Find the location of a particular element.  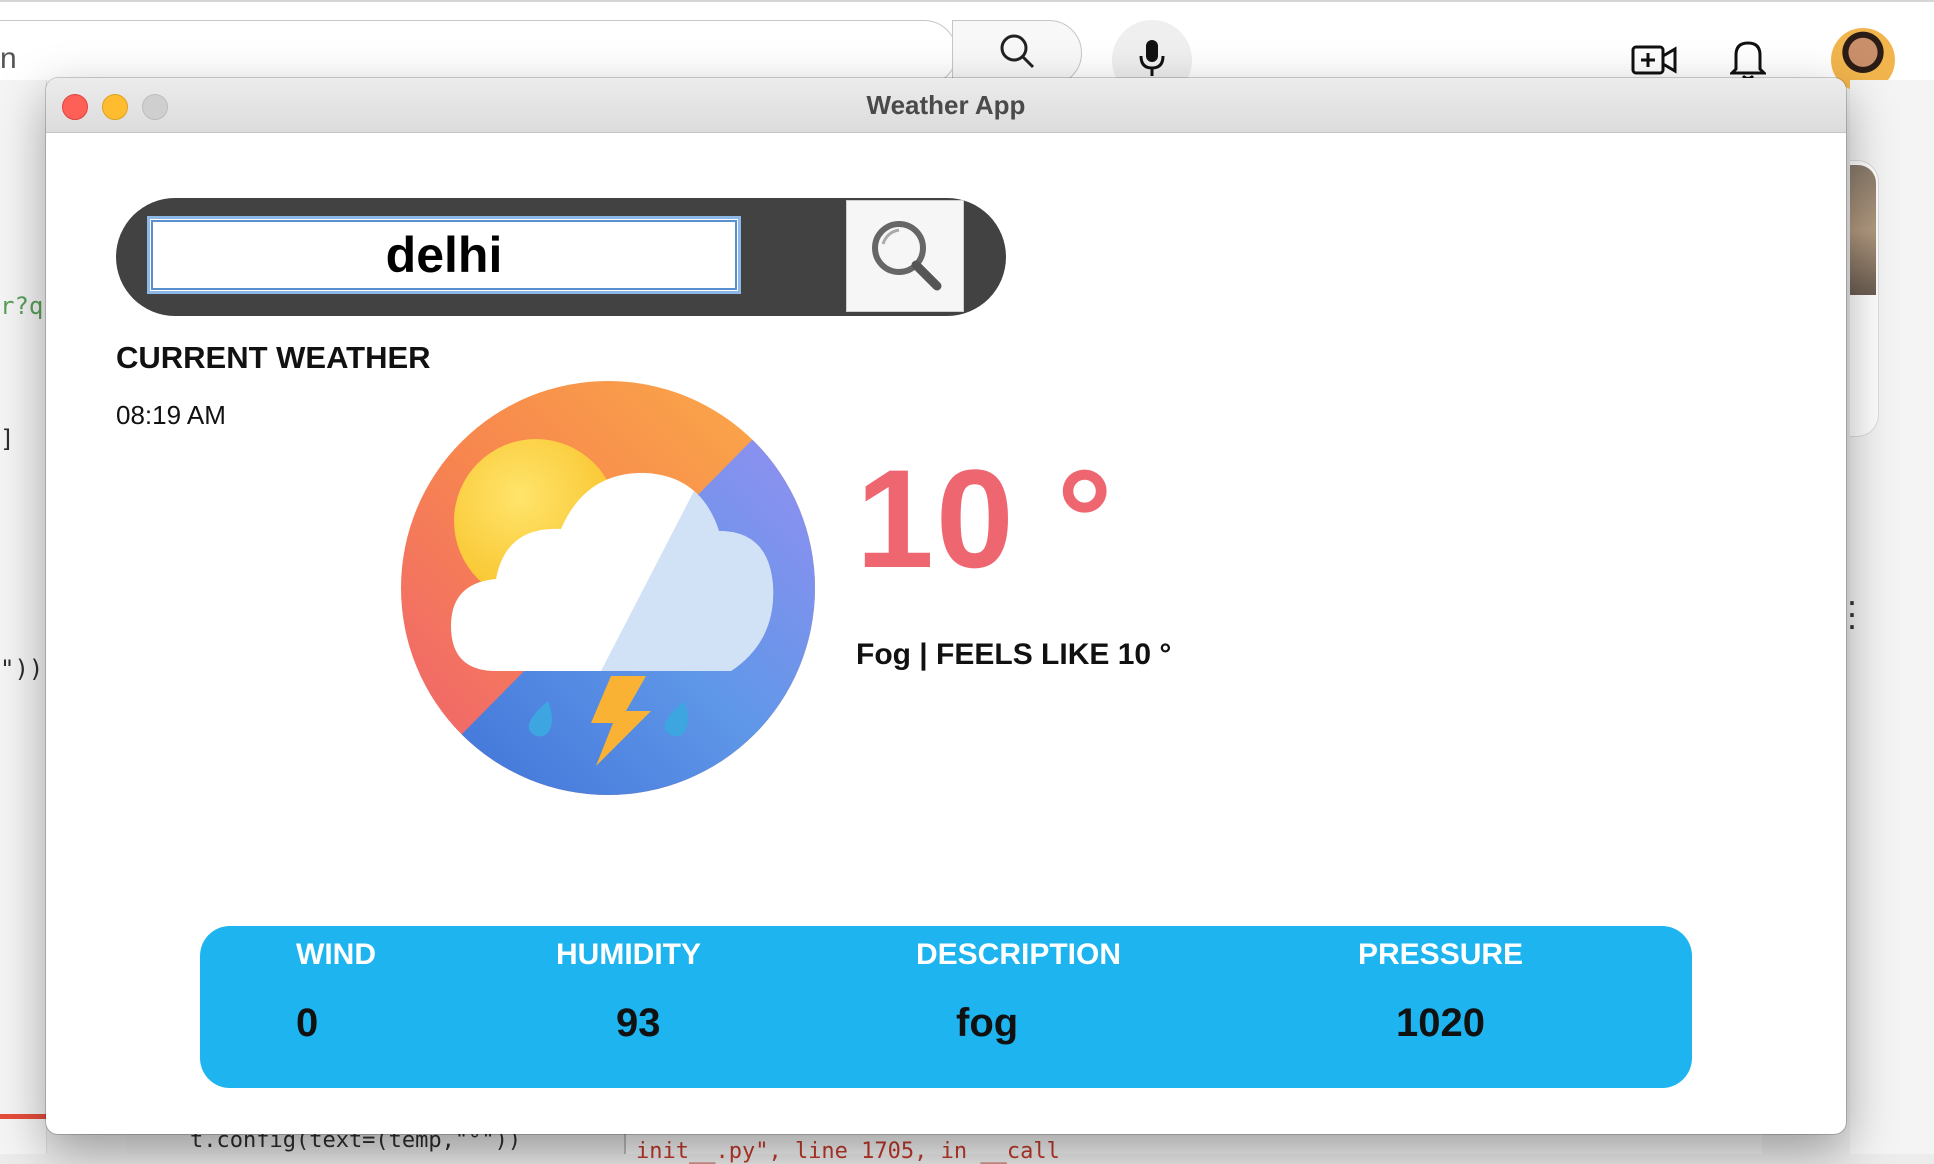

description-label: DESCRIPTION is located at coordinates (1019, 954).